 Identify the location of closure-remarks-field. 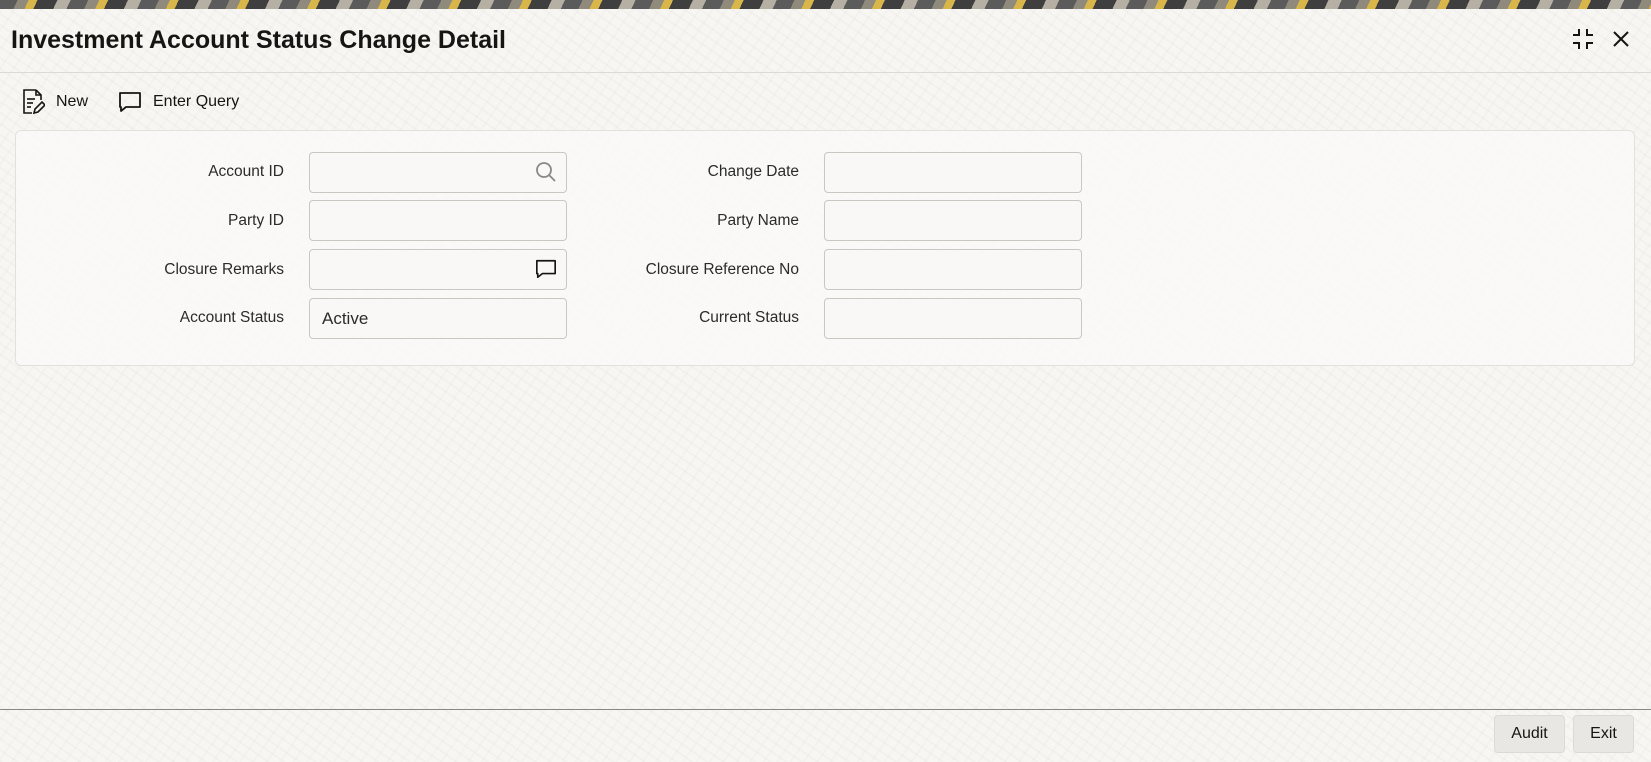
(438, 269).